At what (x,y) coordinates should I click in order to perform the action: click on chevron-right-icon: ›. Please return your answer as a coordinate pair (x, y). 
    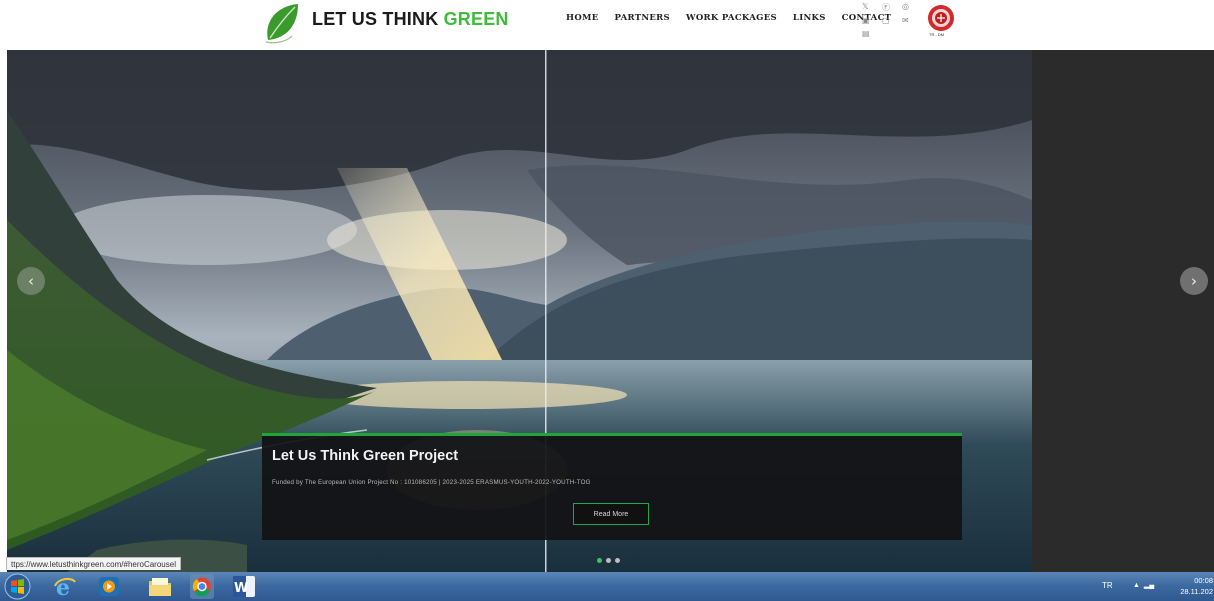
    Looking at the image, I should click on (1194, 281).